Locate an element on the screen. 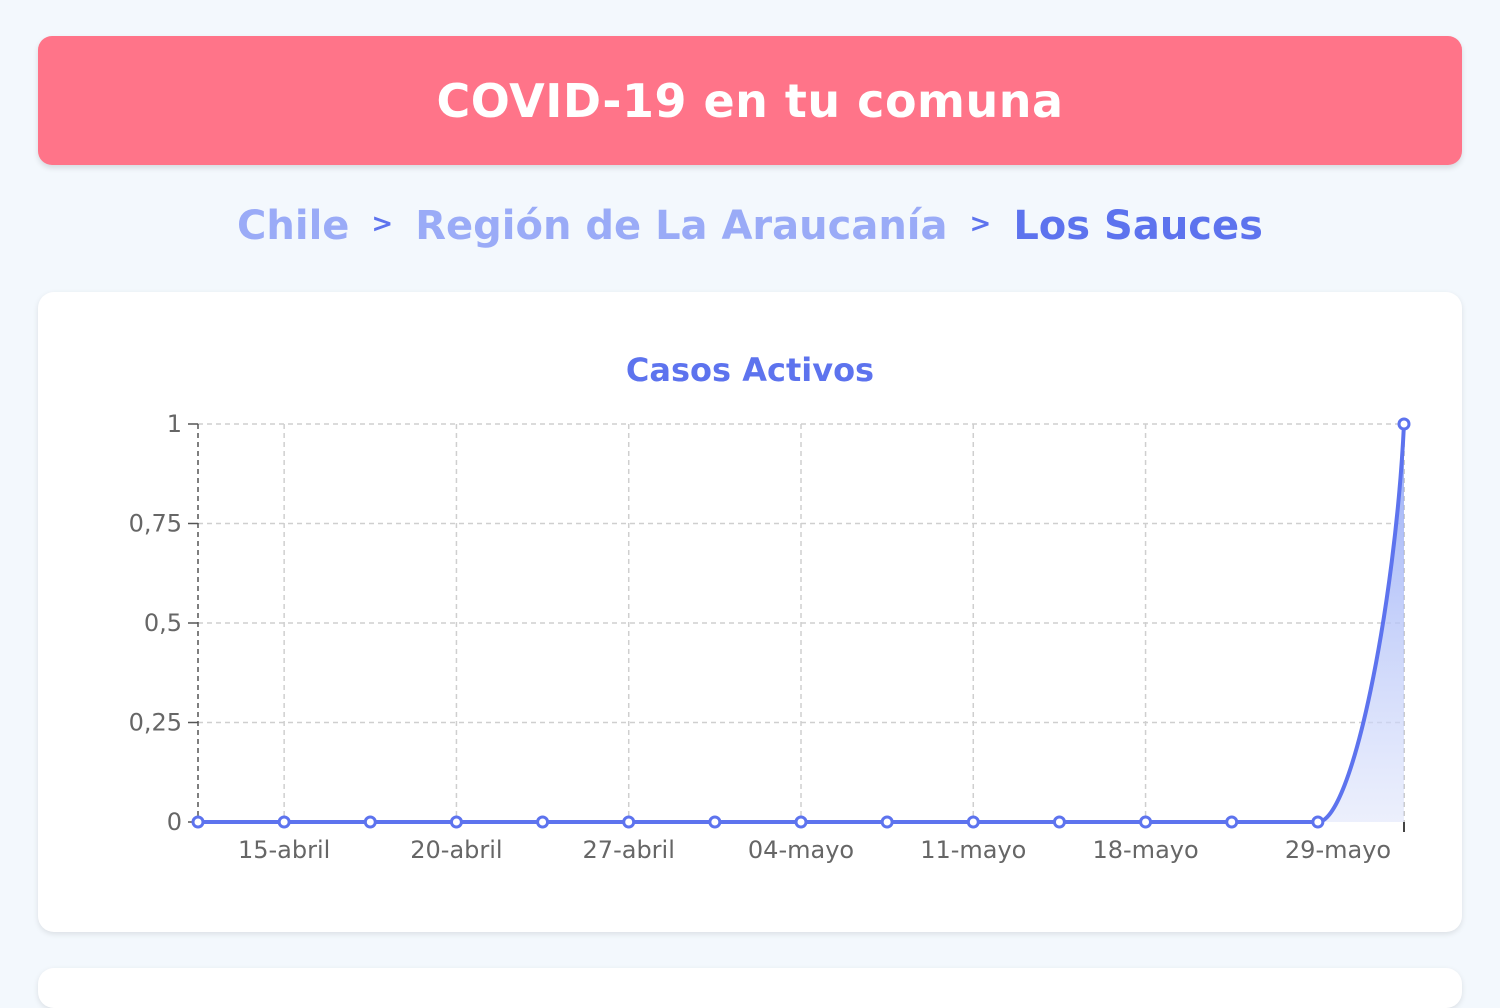  header-banner: COVID-19 en tu comuna is located at coordinates (750, 100).